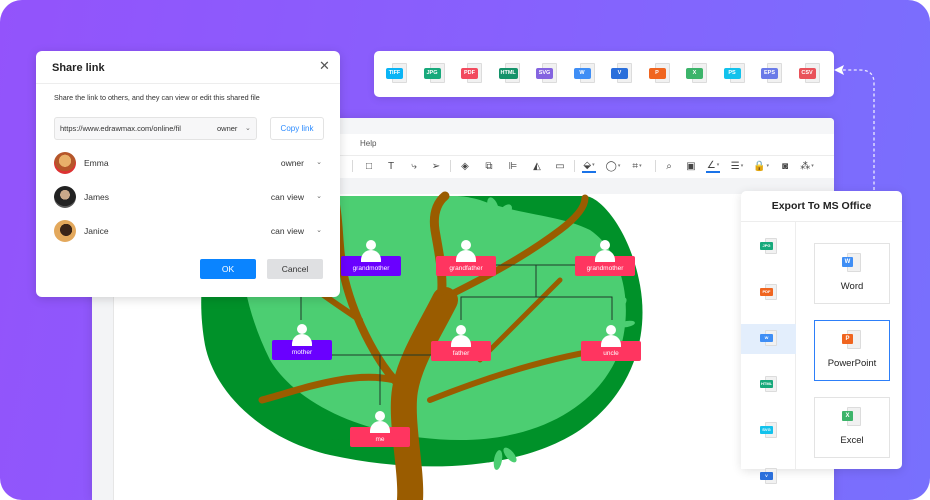 The height and width of the screenshot is (500, 930). I want to click on format-w-icon: W, so click(585, 74).